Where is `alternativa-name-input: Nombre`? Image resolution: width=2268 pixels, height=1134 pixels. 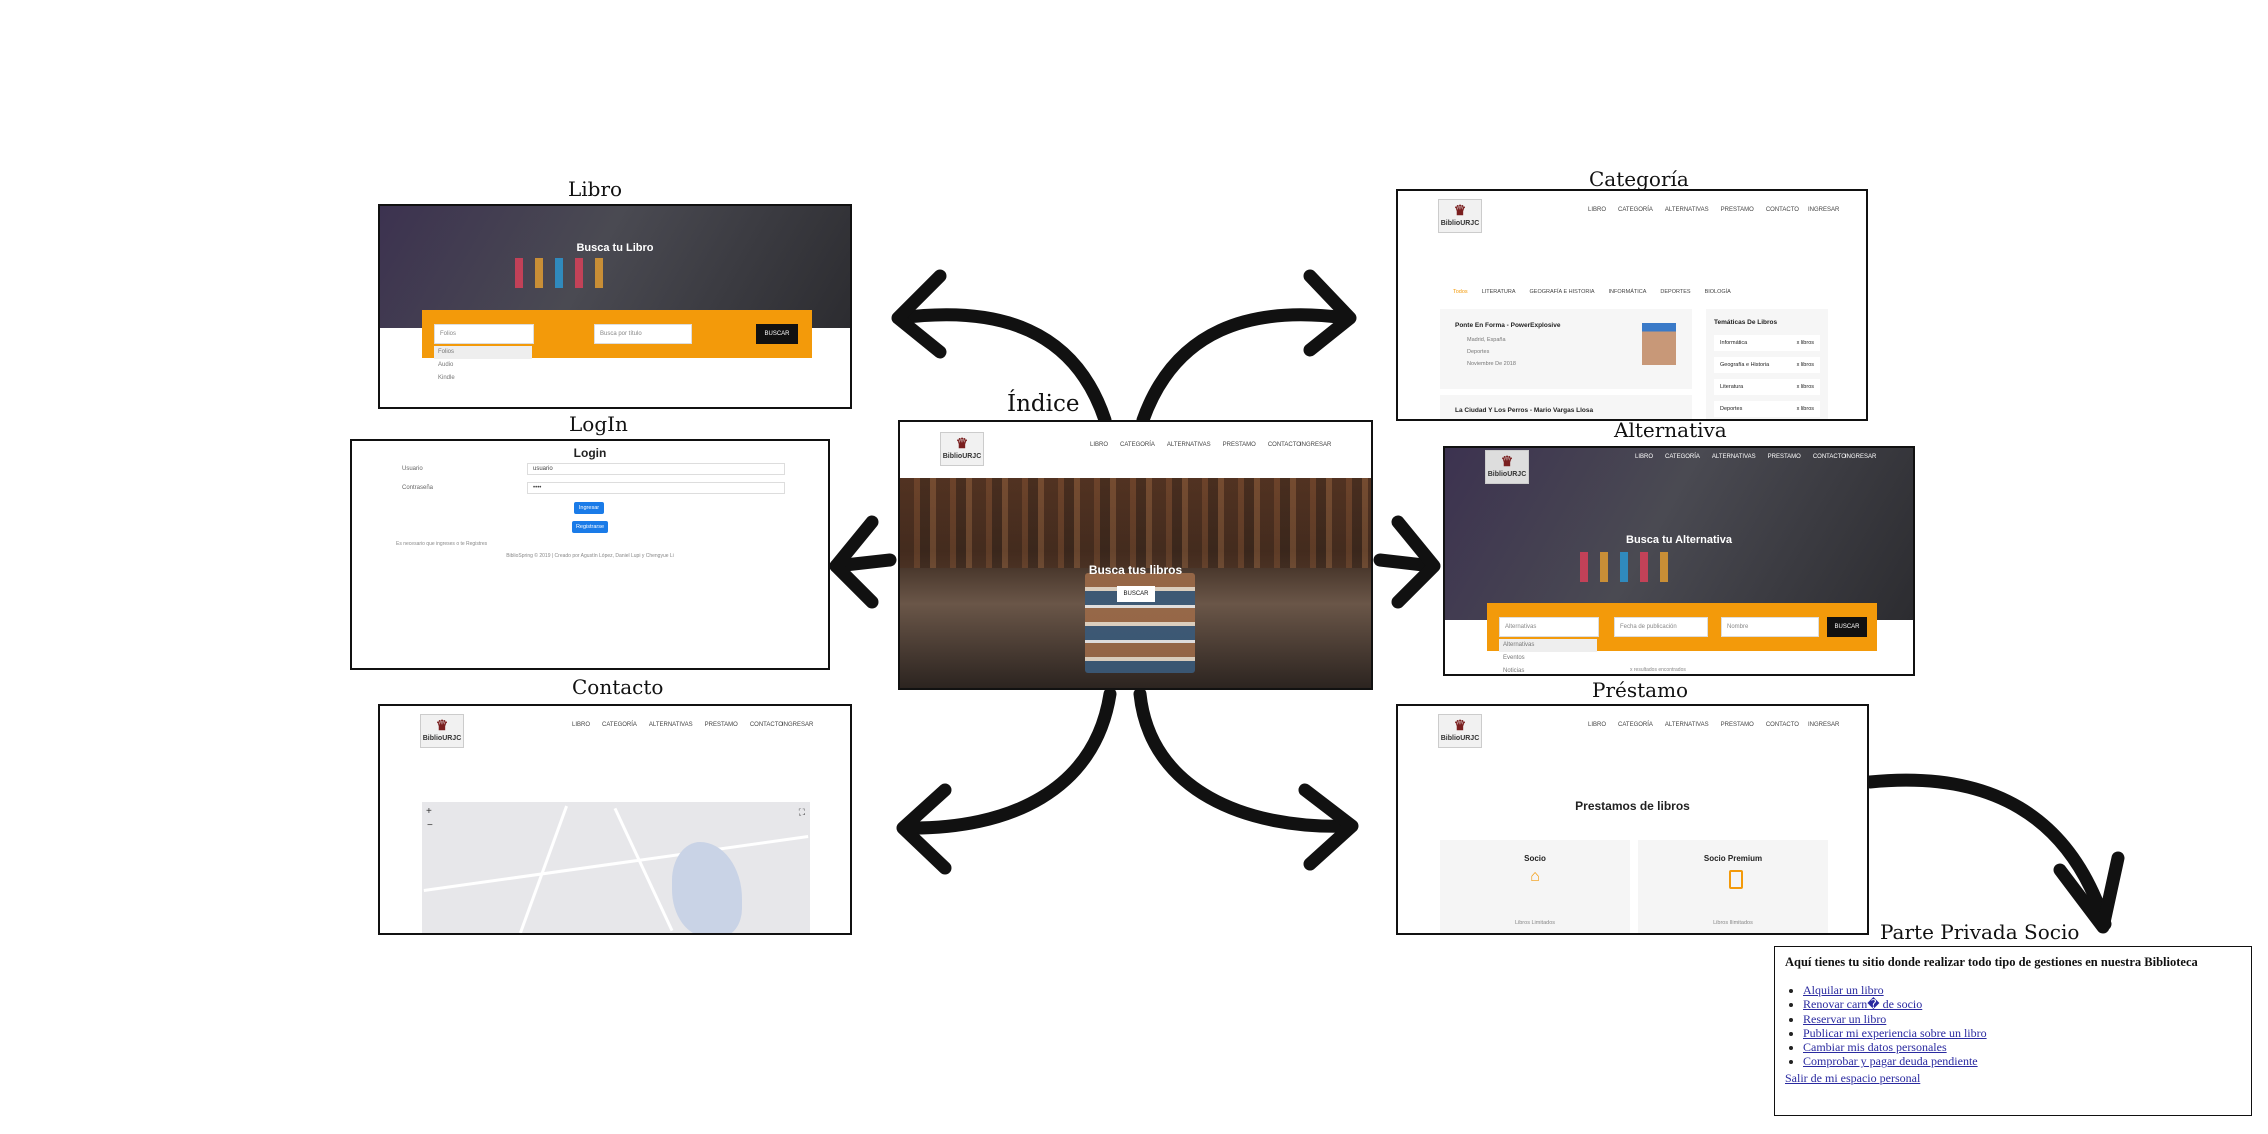
alternativa-name-input: Nombre is located at coordinates (1770, 627).